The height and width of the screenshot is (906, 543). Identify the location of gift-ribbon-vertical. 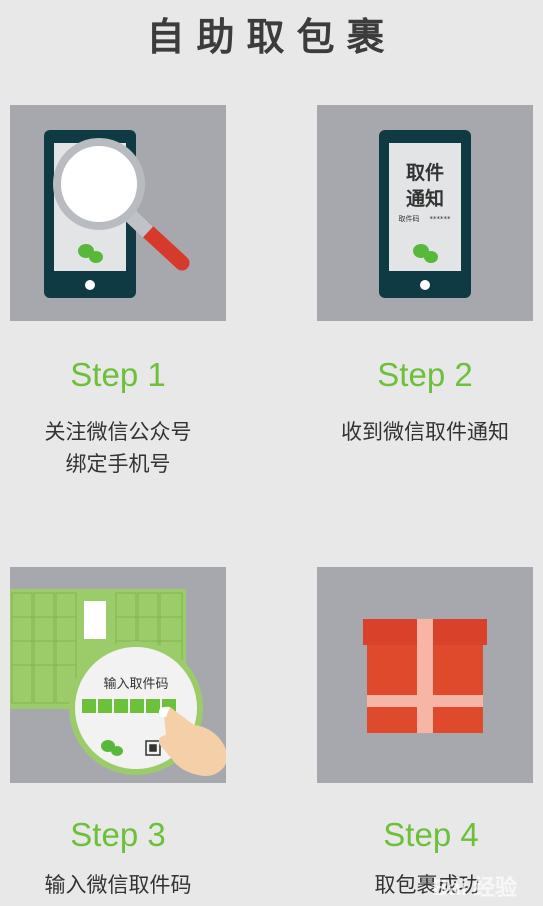
(425, 676).